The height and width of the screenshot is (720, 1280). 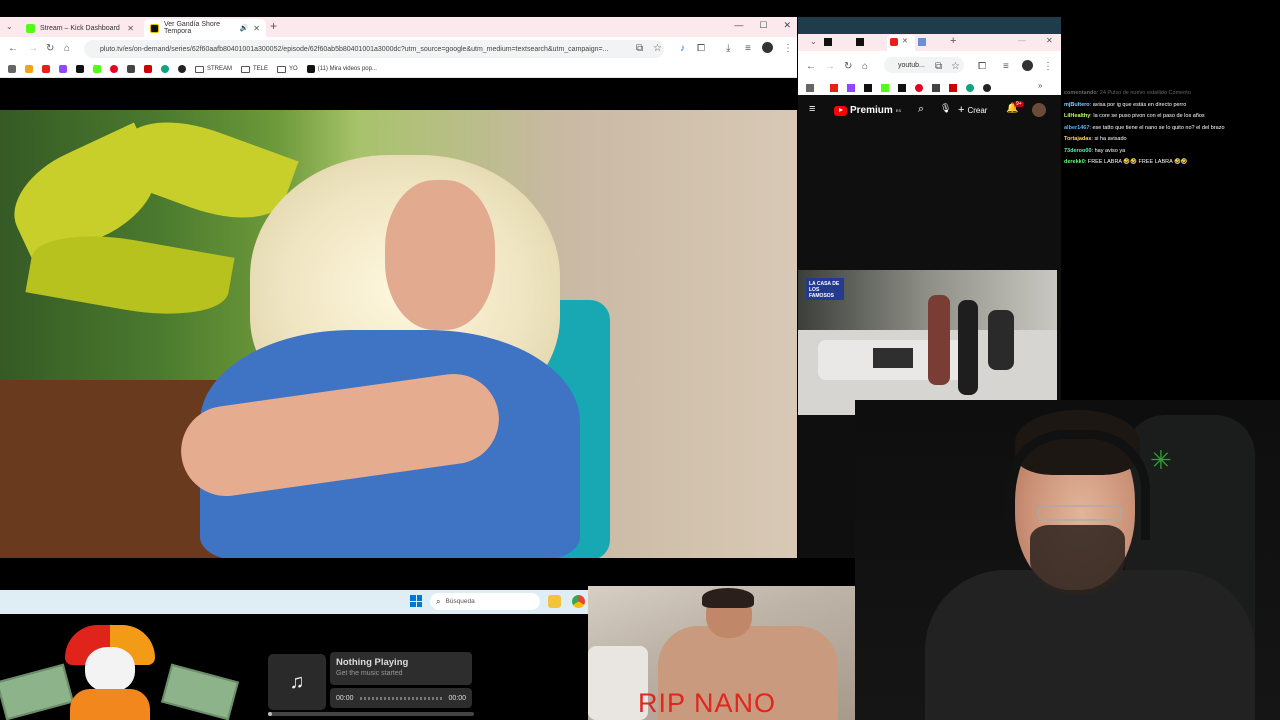 What do you see at coordinates (929, 111) in the screenshot?
I see `youtube-header: ≡ Premium ES ⌕ 🎙 + Crear 🔔 9+` at bounding box center [929, 111].